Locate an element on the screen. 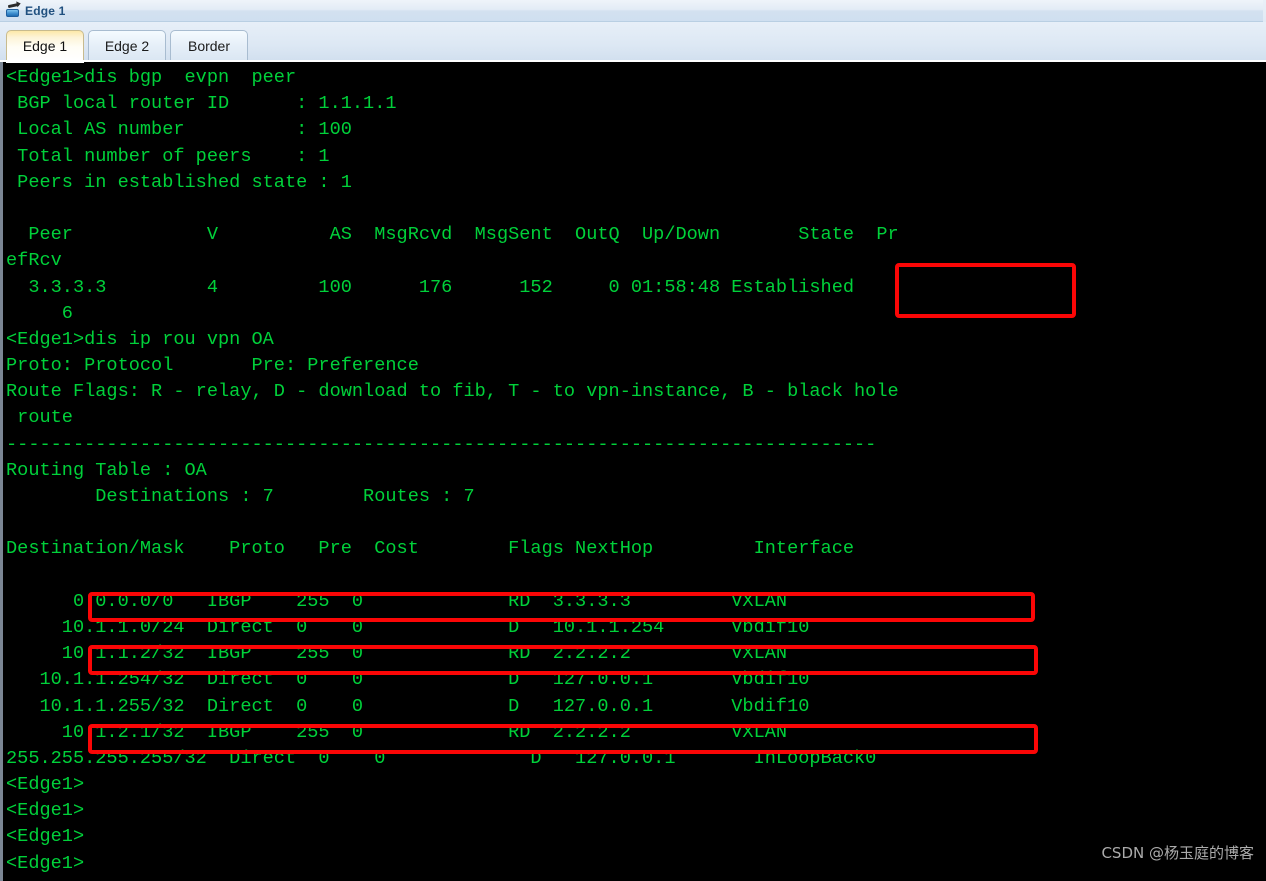 The height and width of the screenshot is (881, 1266). terminal-line: Local AS number : 100 is located at coordinates (179, 130).